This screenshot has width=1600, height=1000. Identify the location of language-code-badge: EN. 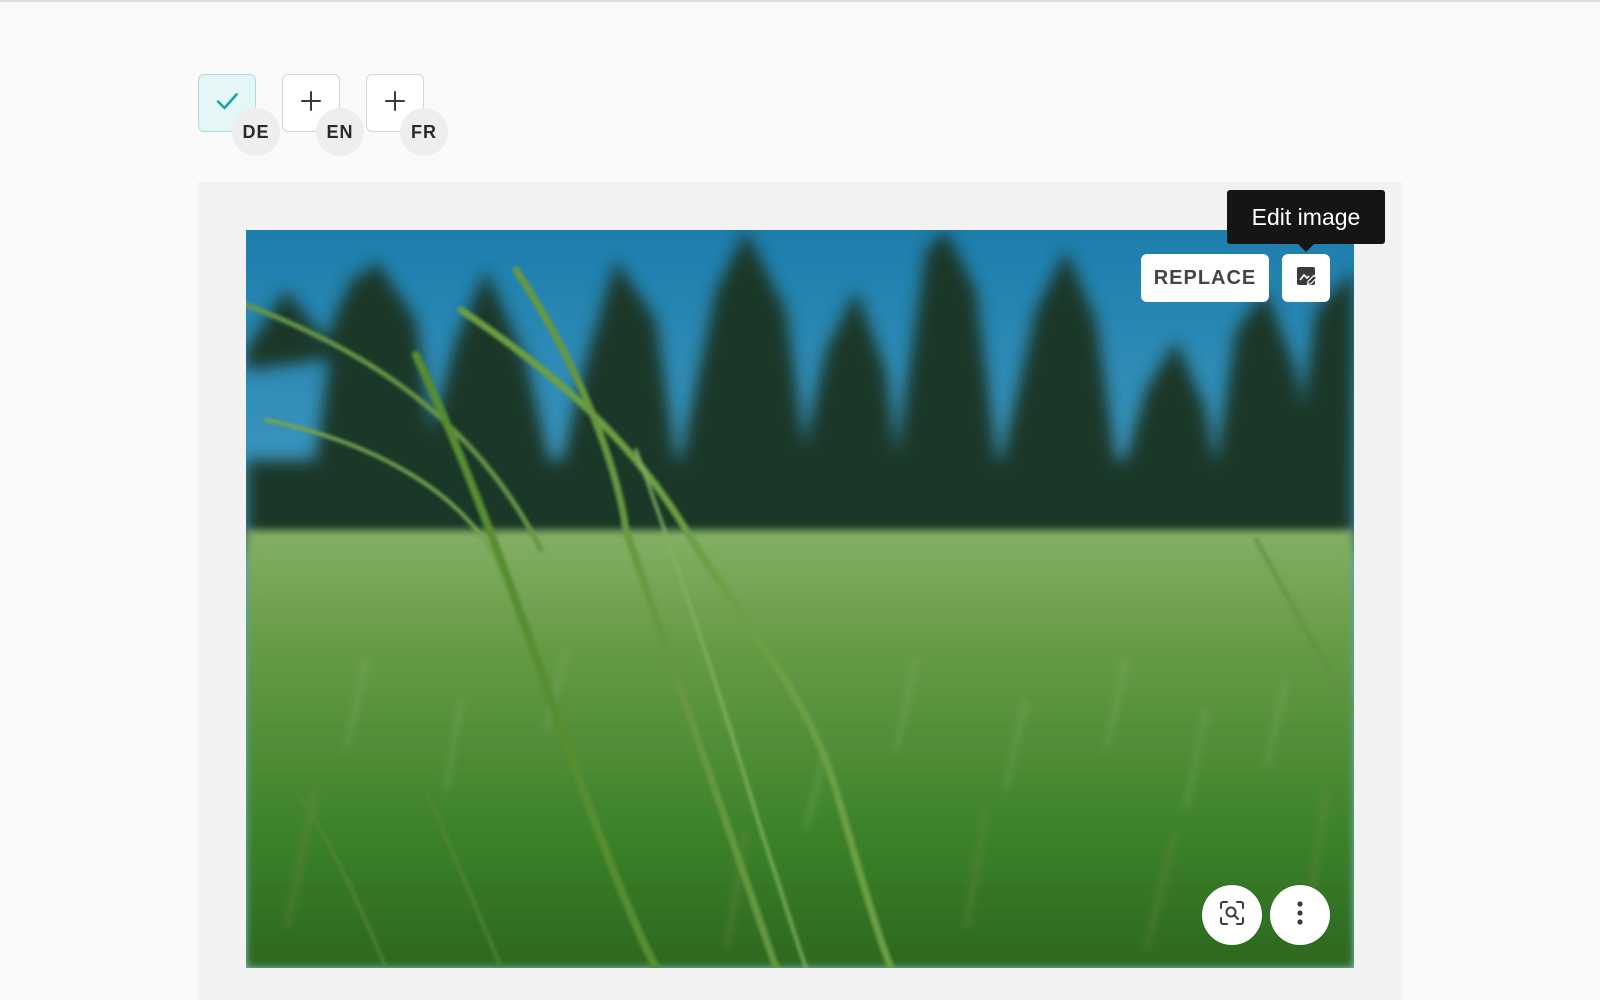
(340, 132).